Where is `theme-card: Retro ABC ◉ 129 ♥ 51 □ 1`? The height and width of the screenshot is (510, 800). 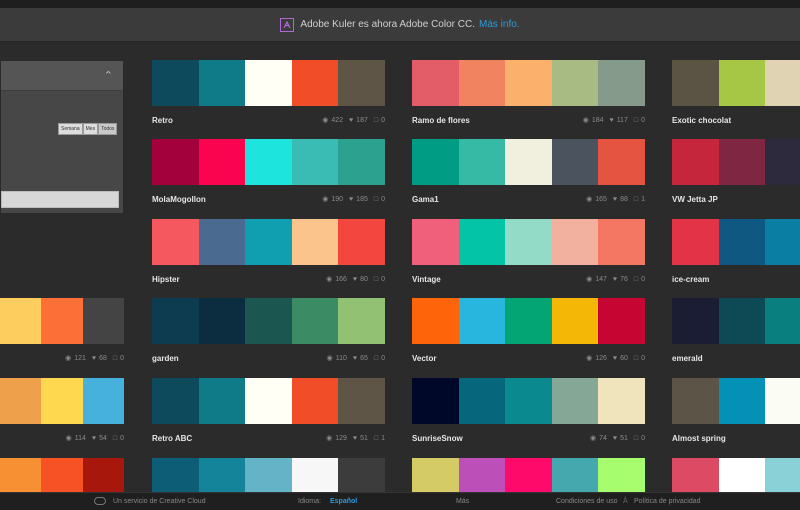
theme-card: Retro ABC ◉ 129 ♥ 51 □ 1 is located at coordinates (268, 414).